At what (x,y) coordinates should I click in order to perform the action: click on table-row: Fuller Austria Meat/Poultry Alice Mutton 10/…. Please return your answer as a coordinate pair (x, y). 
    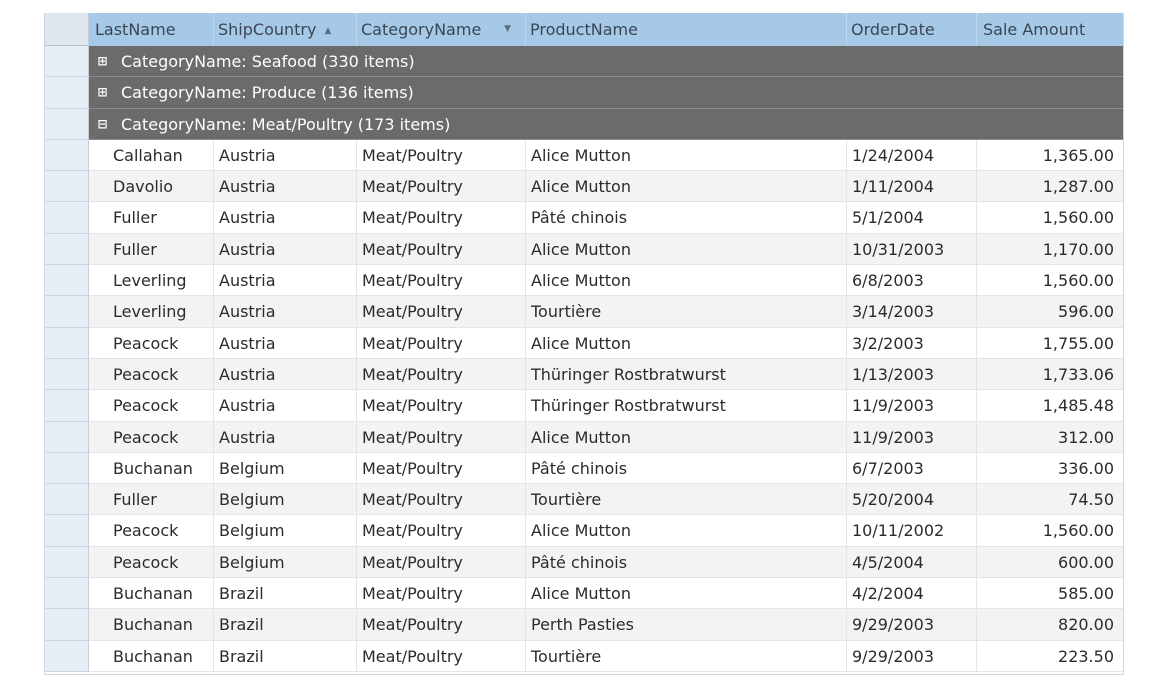
    Looking at the image, I should click on (584, 249).